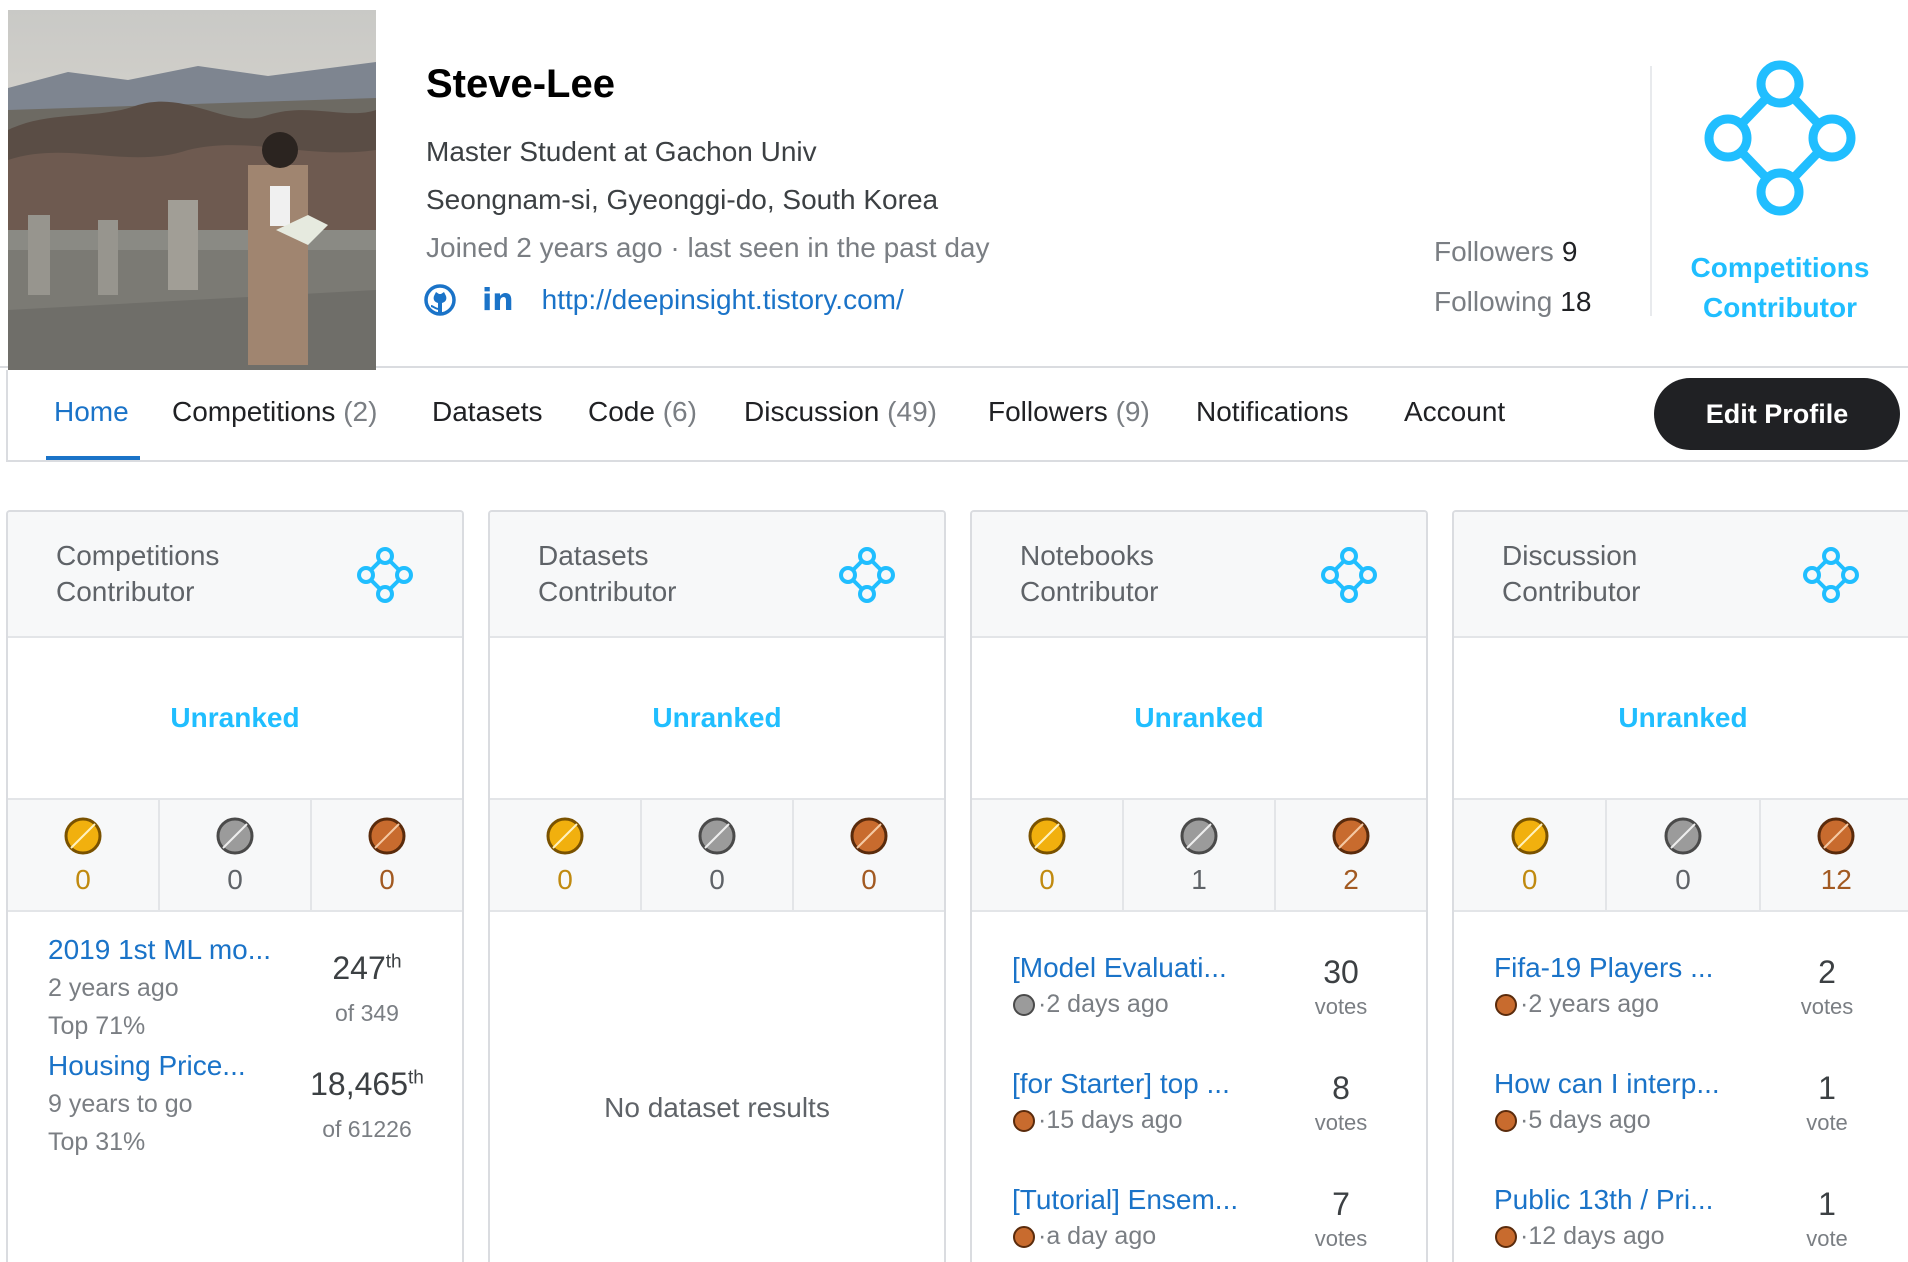 This screenshot has width=1908, height=1262. What do you see at coordinates (487, 412) in the screenshot?
I see `tab-datasets: Datasets` at bounding box center [487, 412].